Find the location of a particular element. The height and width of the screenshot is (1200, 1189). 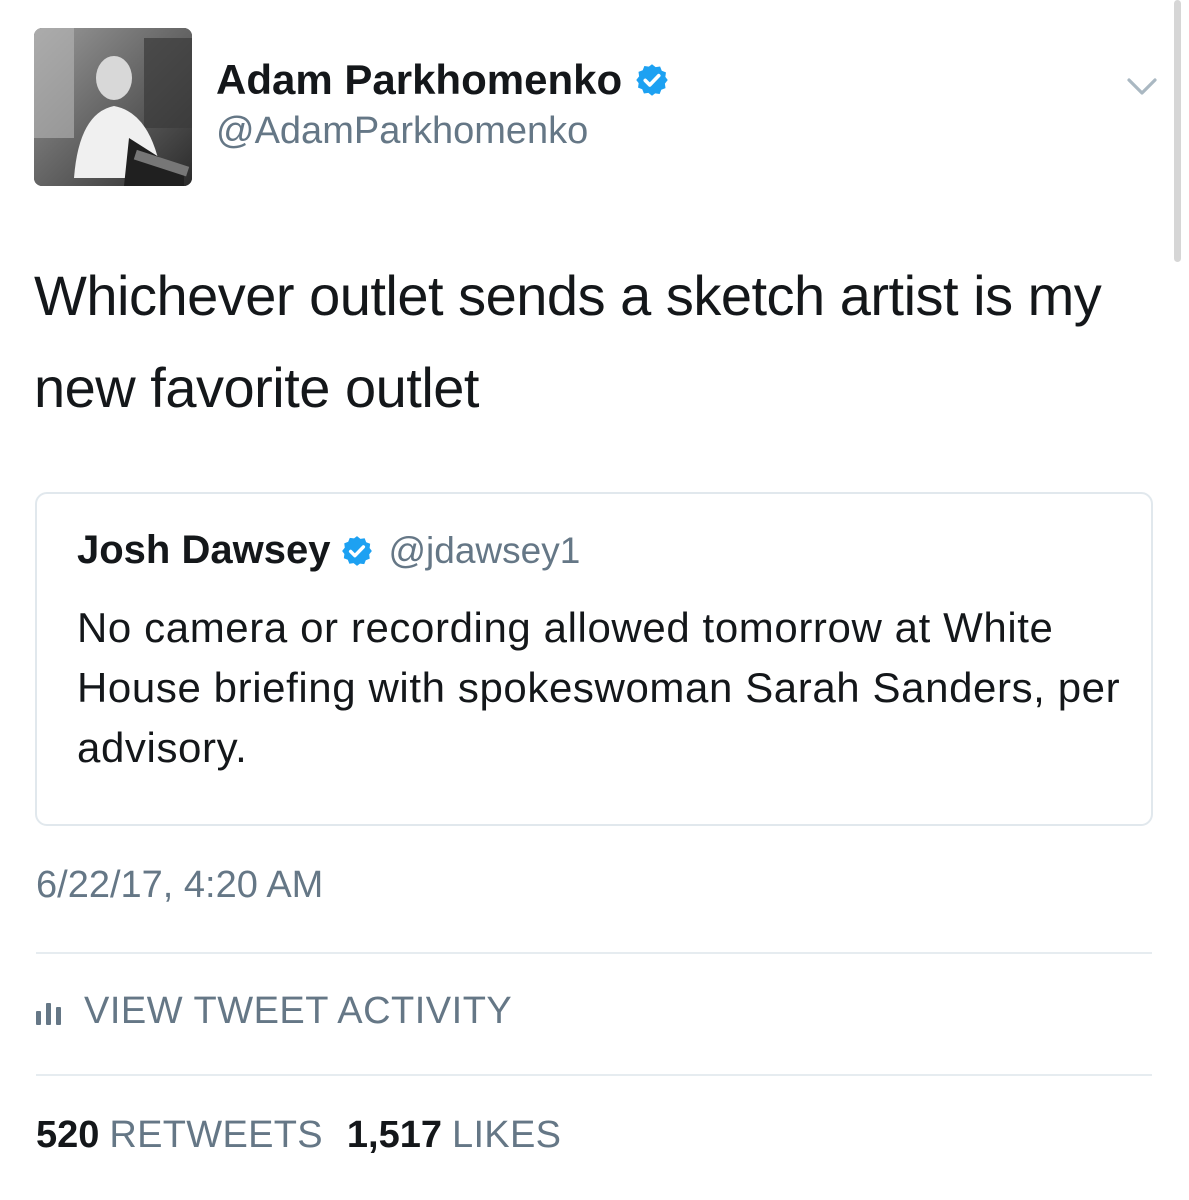

author-avatar is located at coordinates (113, 107).